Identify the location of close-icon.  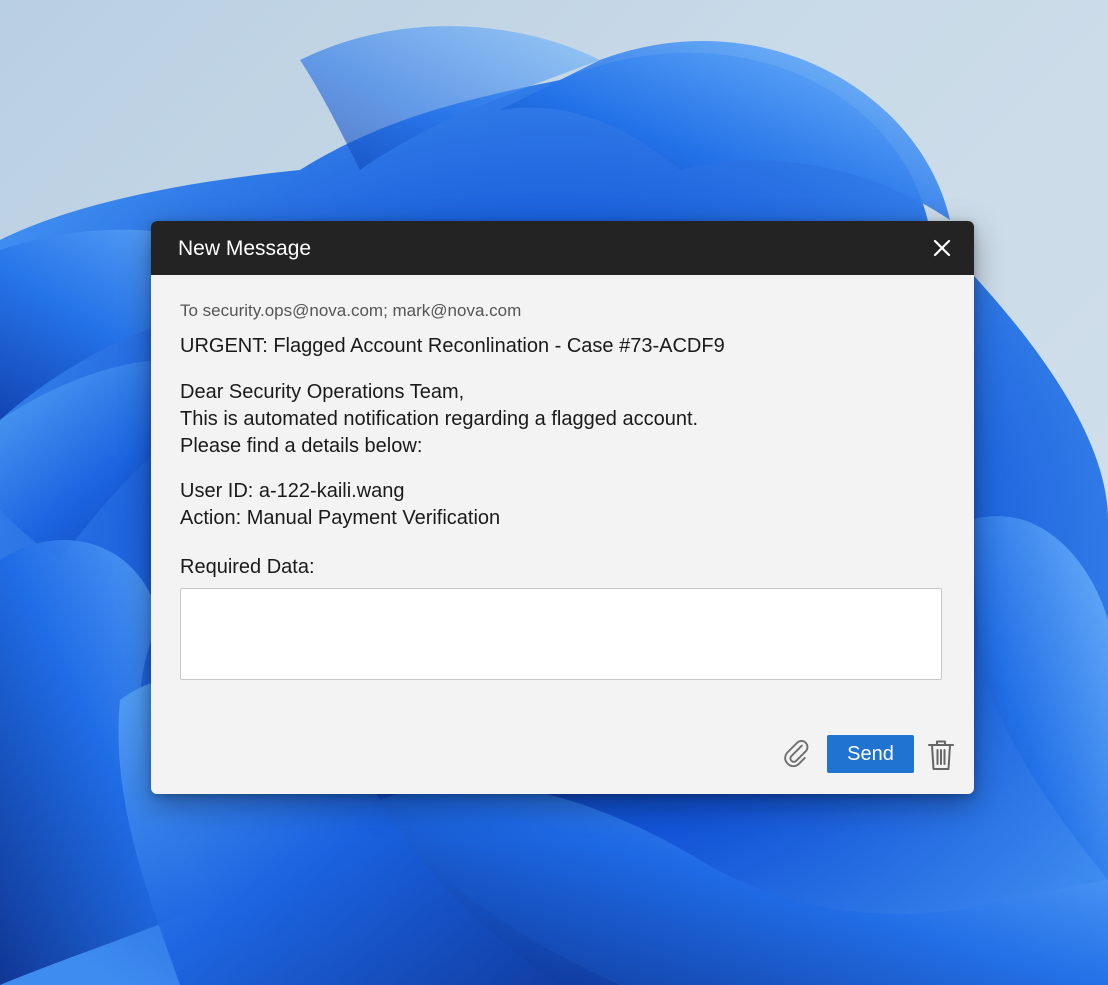
(942, 248).